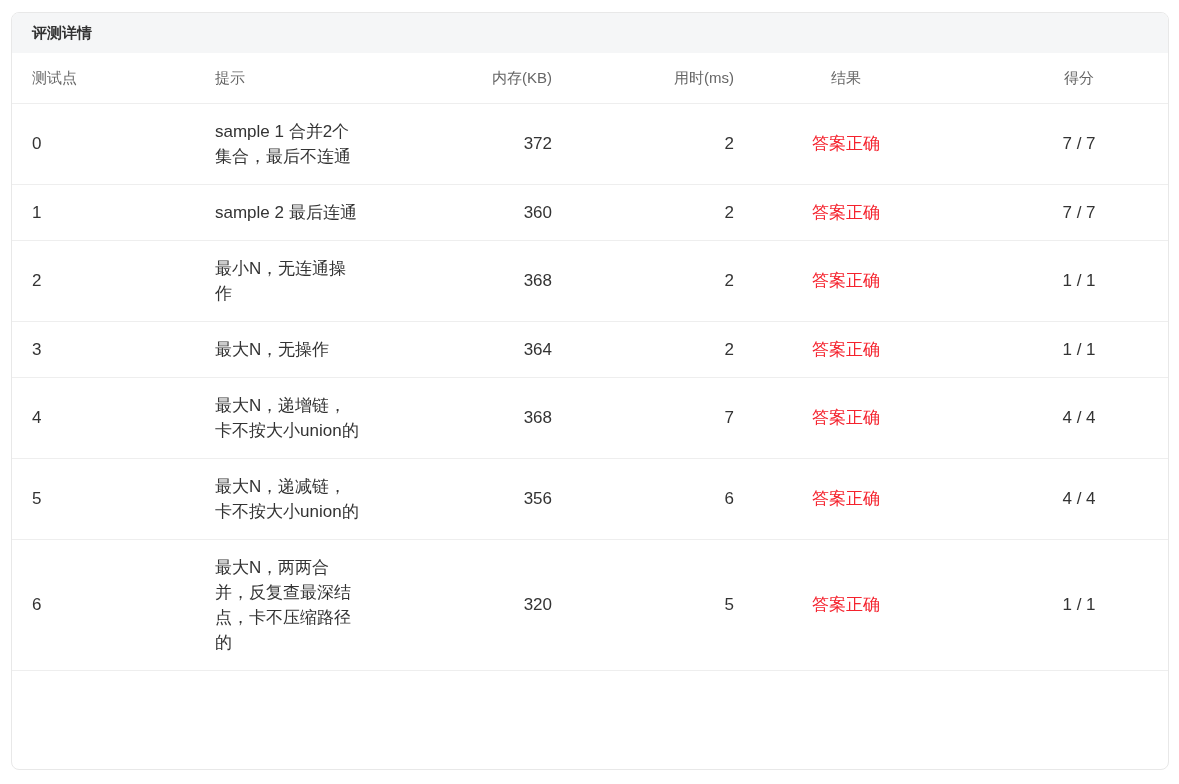 Image resolution: width=1179 pixels, height=784 pixels. I want to click on column-header: 内存(KB), so click(522, 77).